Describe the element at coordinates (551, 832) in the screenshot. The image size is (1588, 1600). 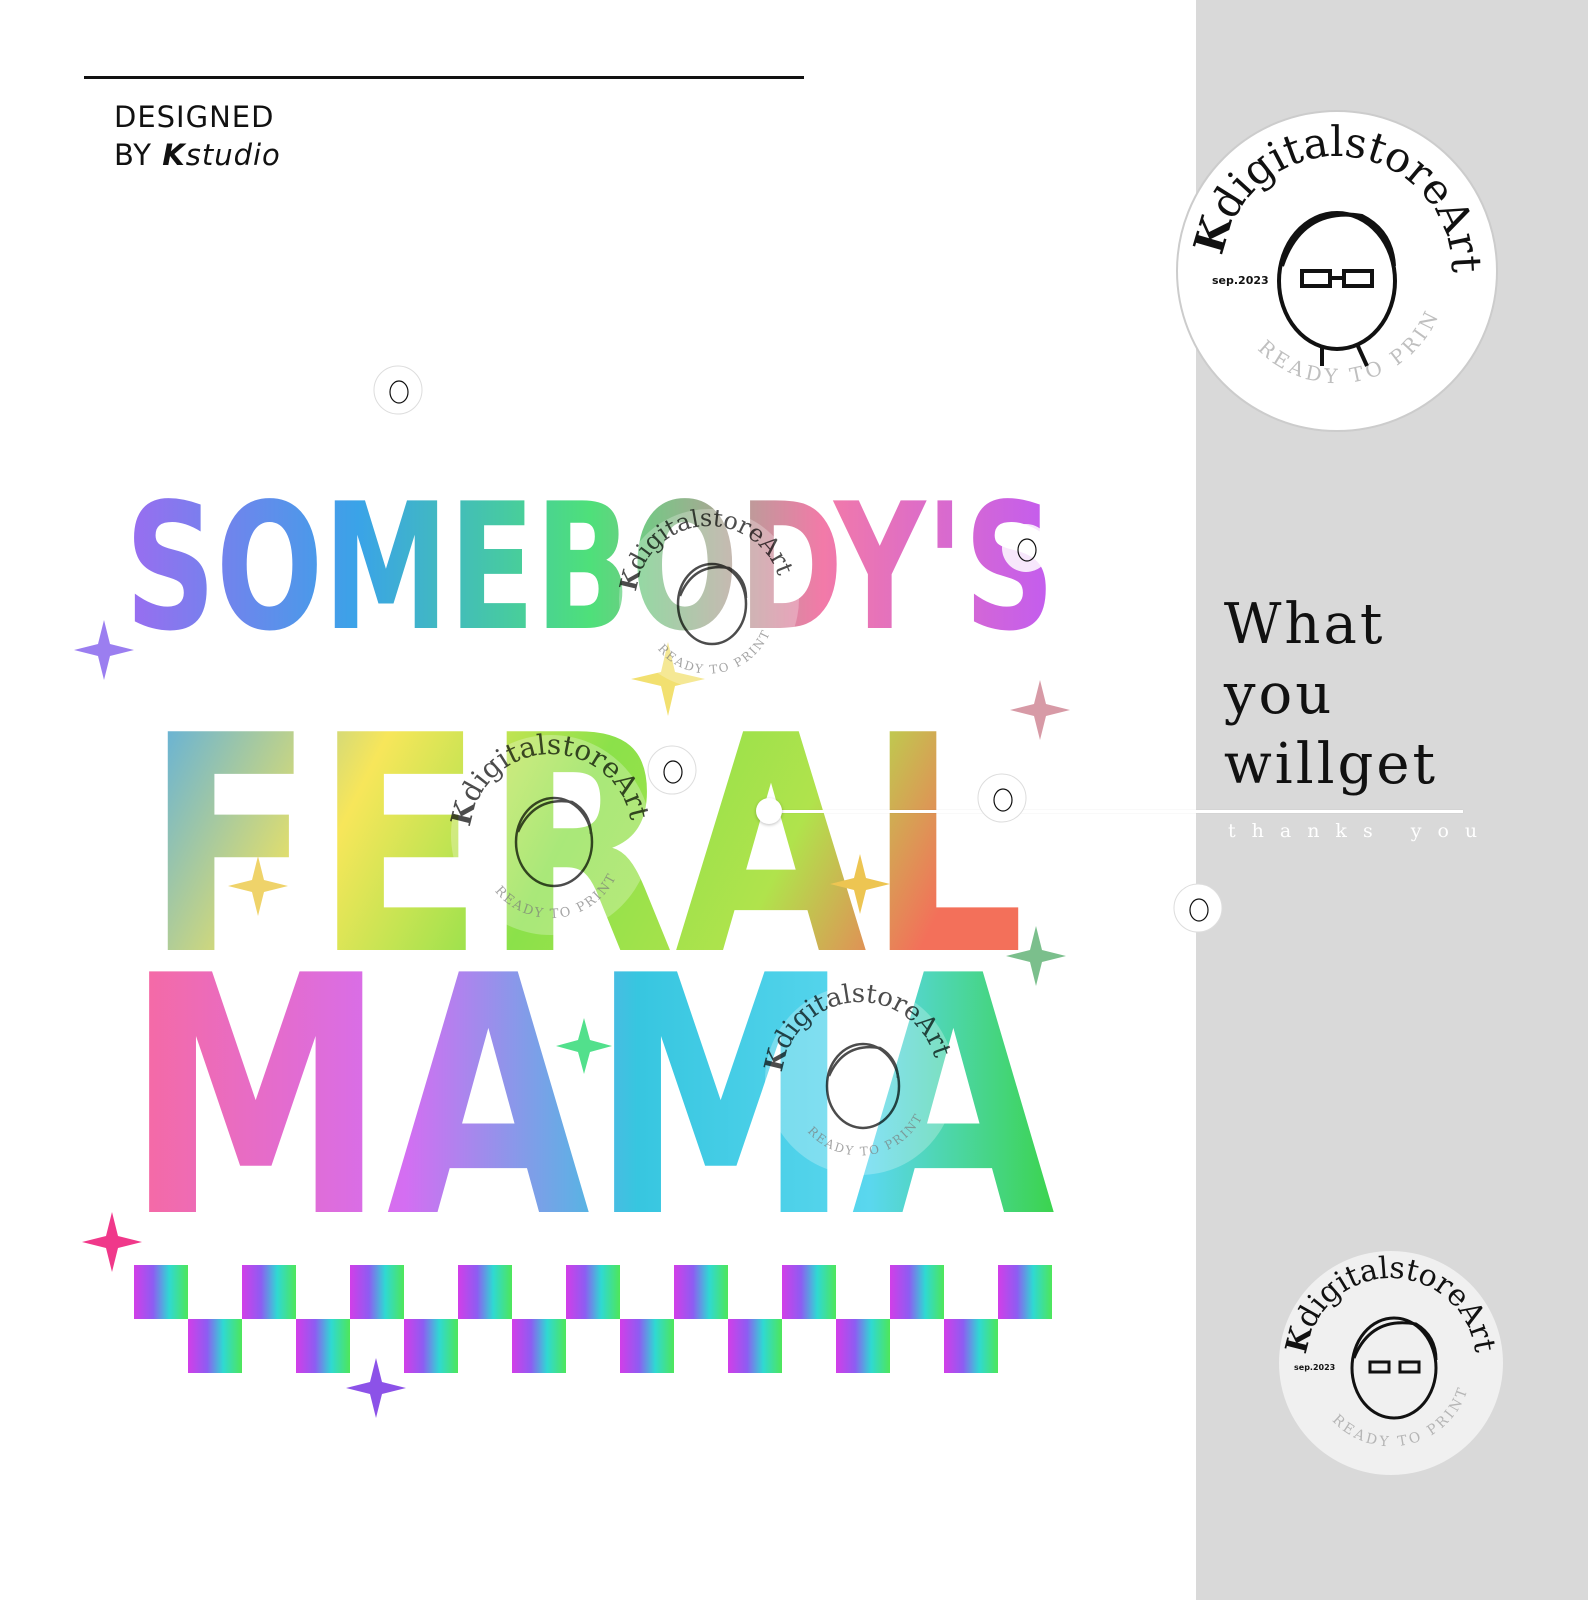
I see `watermark-logo-mid-2: KdigitalstoreArt READY TO PRINT` at that location.